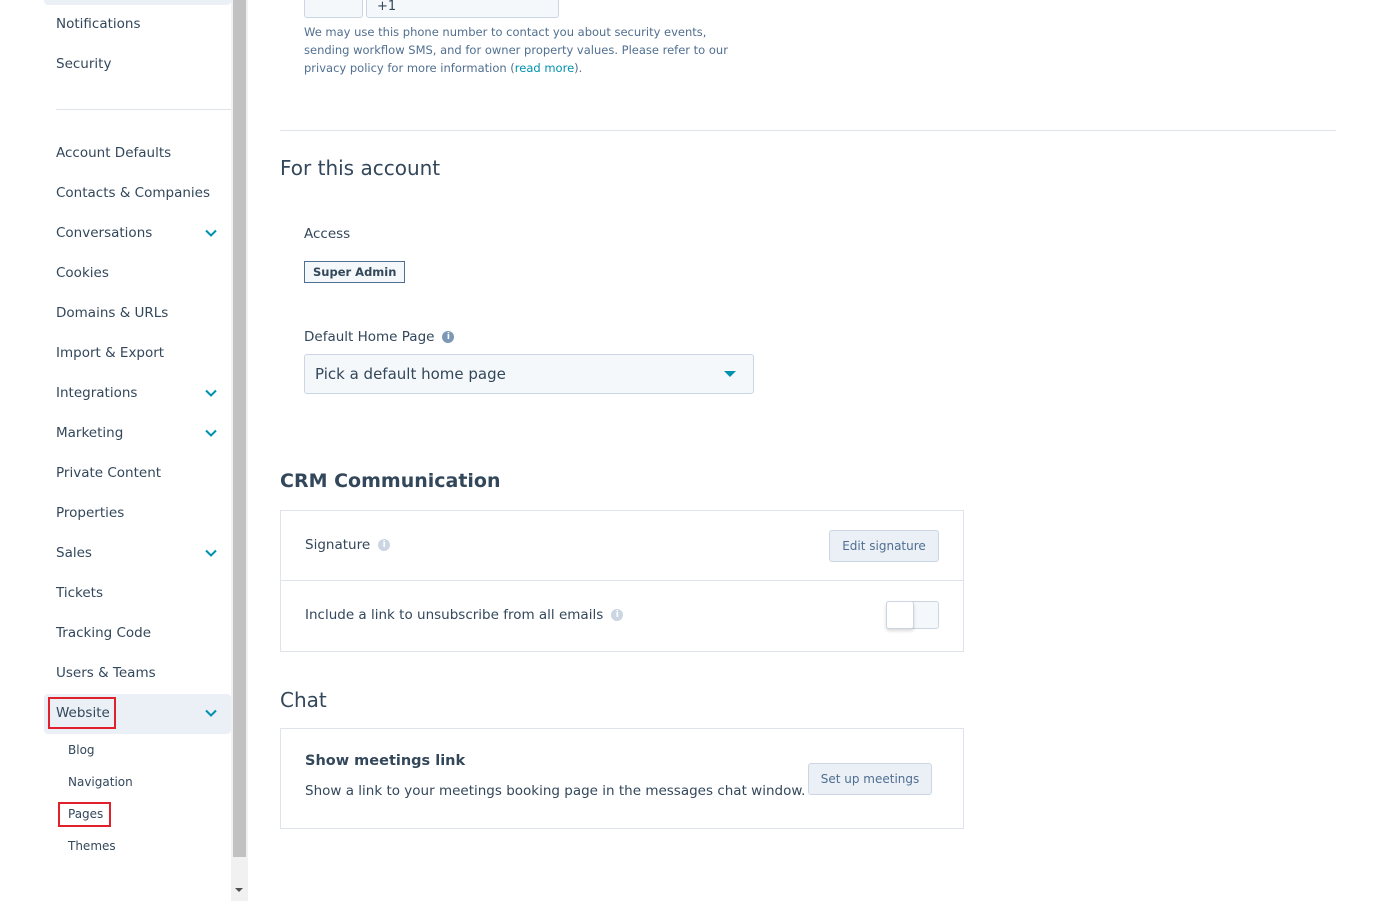  What do you see at coordinates (143, 593) in the screenshot?
I see `sidebar-item: Tickets` at bounding box center [143, 593].